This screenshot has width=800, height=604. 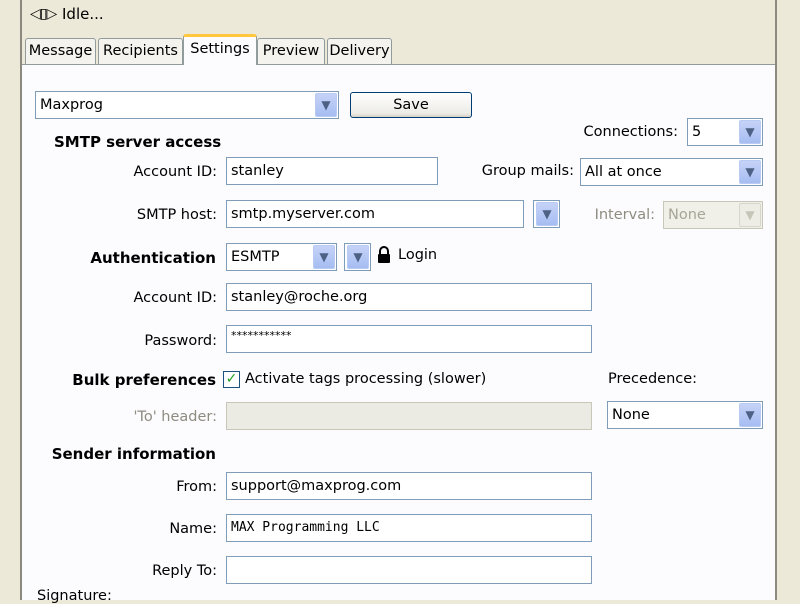 What do you see at coordinates (685, 415) in the screenshot?
I see `precedence-select: None ▼` at bounding box center [685, 415].